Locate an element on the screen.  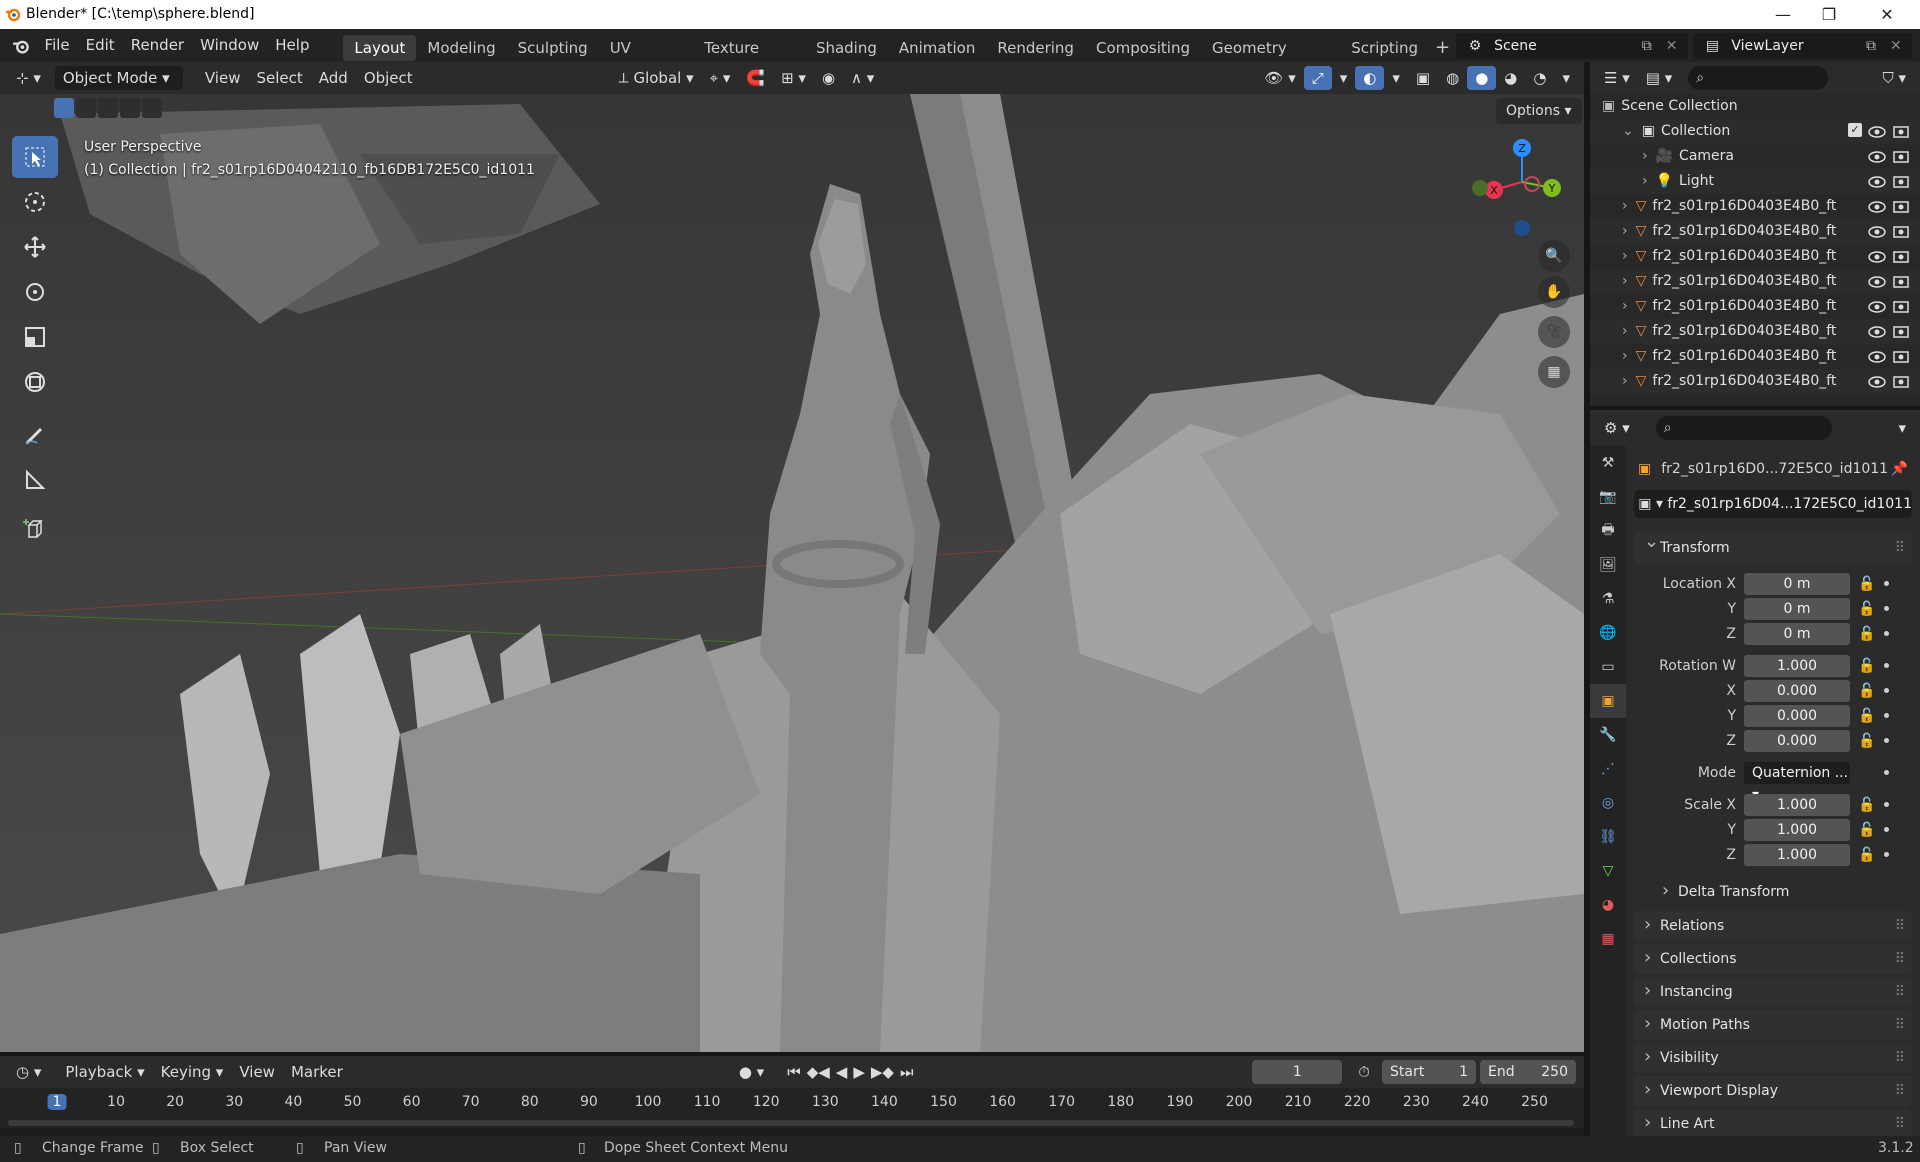
play-button: ▶ is located at coordinates (859, 1072).